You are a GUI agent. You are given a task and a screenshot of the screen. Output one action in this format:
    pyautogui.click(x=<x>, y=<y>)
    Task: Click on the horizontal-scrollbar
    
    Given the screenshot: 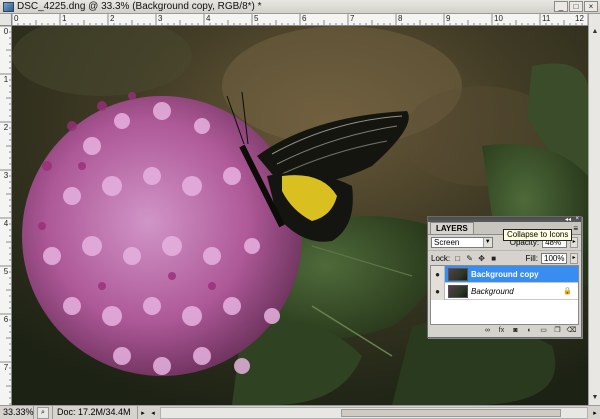 What is the action you would take?
    pyautogui.click(x=374, y=412)
    